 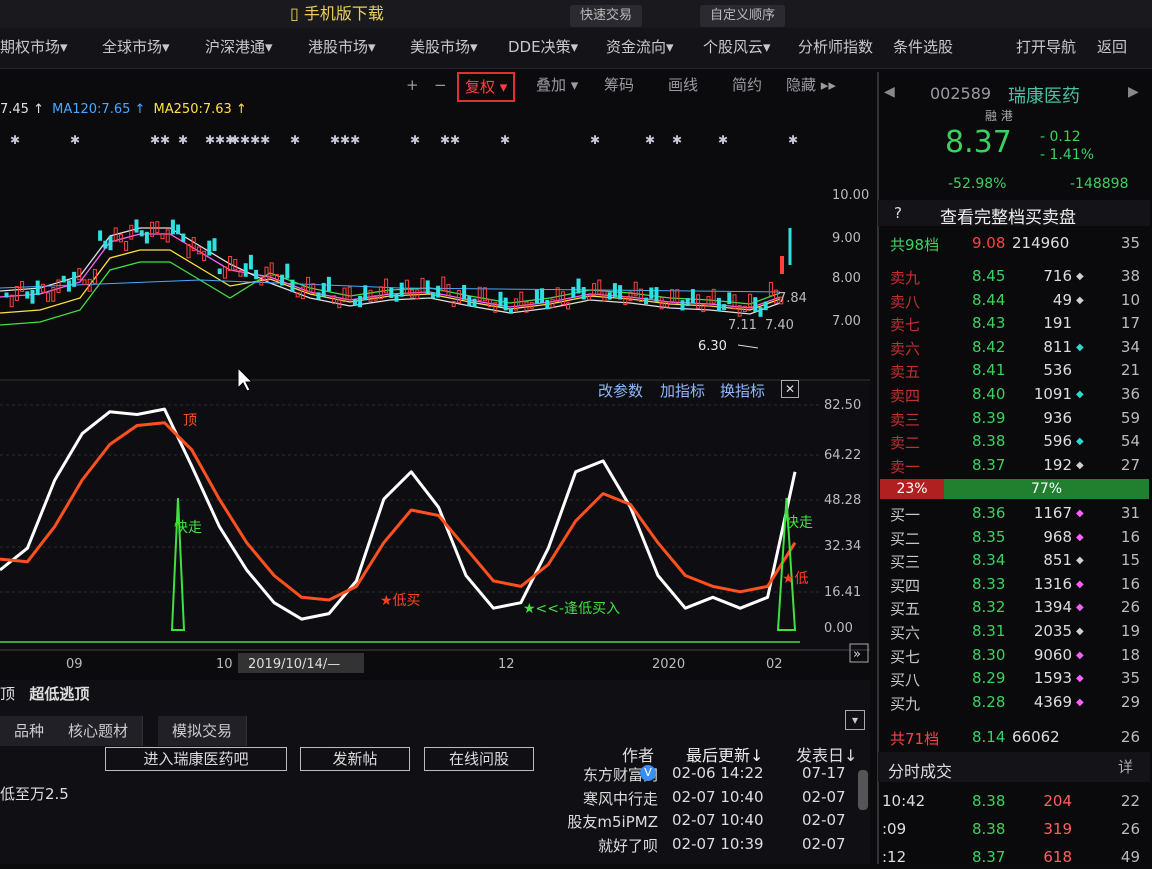 I want to click on quick-trade-button: 快速交易, so click(x=606, y=16).